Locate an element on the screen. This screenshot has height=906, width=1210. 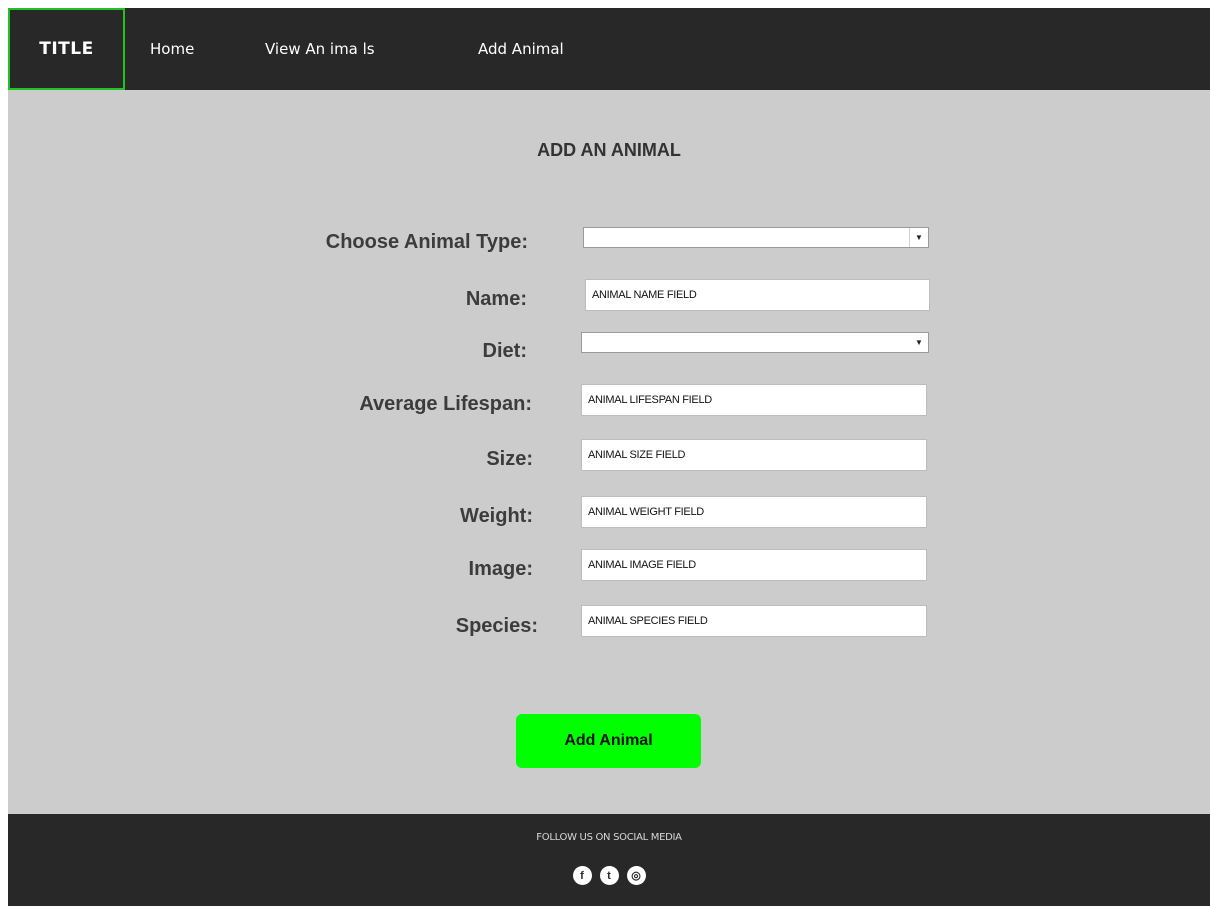
lifespan-field: ANIMAL LIFESPAN FIELD is located at coordinates (754, 400).